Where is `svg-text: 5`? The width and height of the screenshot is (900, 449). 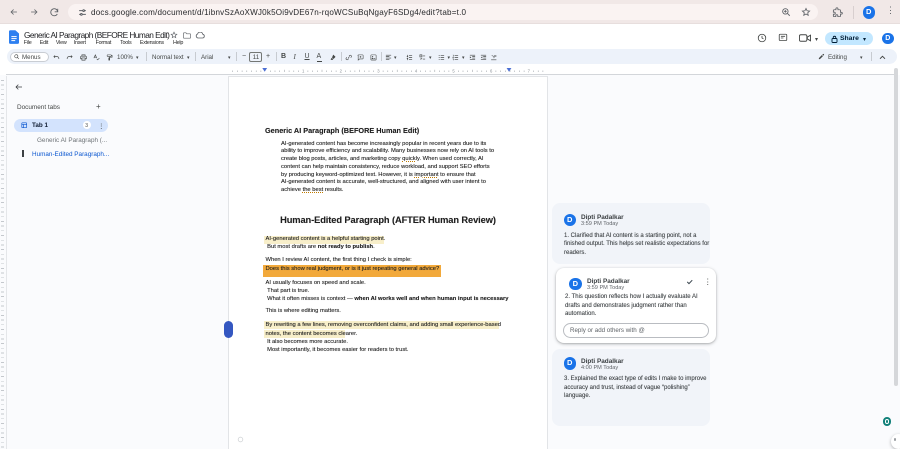
svg-text: 5 is located at coordinates (453, 71).